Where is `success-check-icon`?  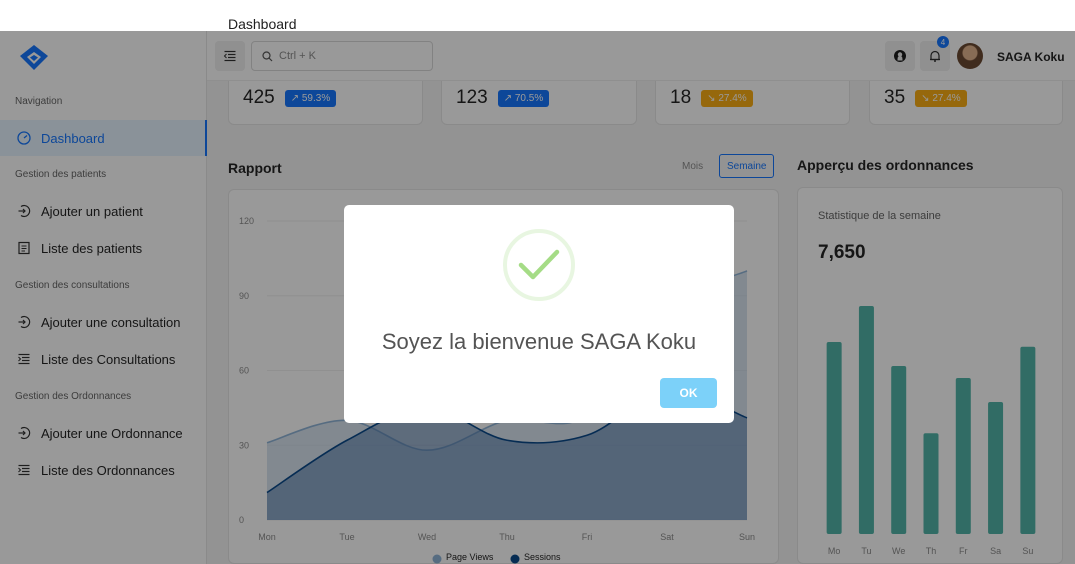
success-check-icon is located at coordinates (539, 265).